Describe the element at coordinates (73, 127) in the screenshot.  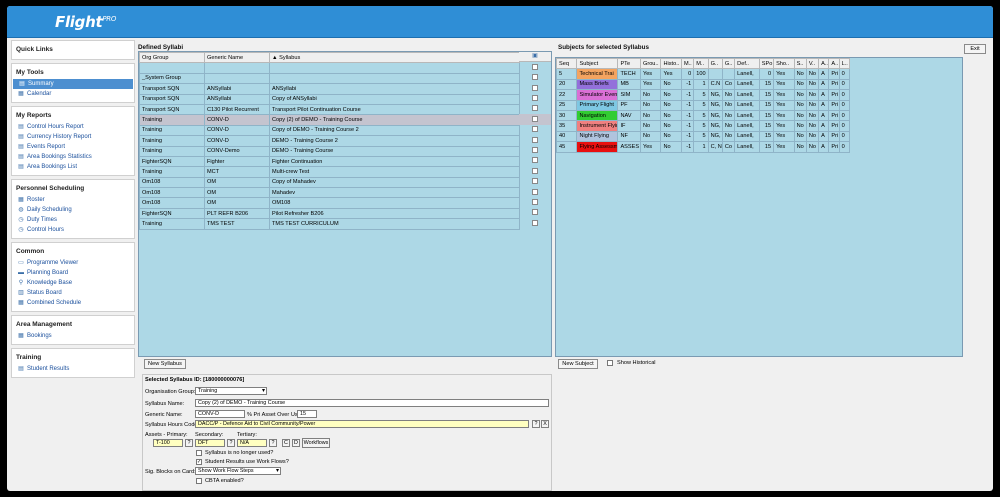
I see `sidebar-item-control-hours-report: ▤ Control Hours Report` at that location.